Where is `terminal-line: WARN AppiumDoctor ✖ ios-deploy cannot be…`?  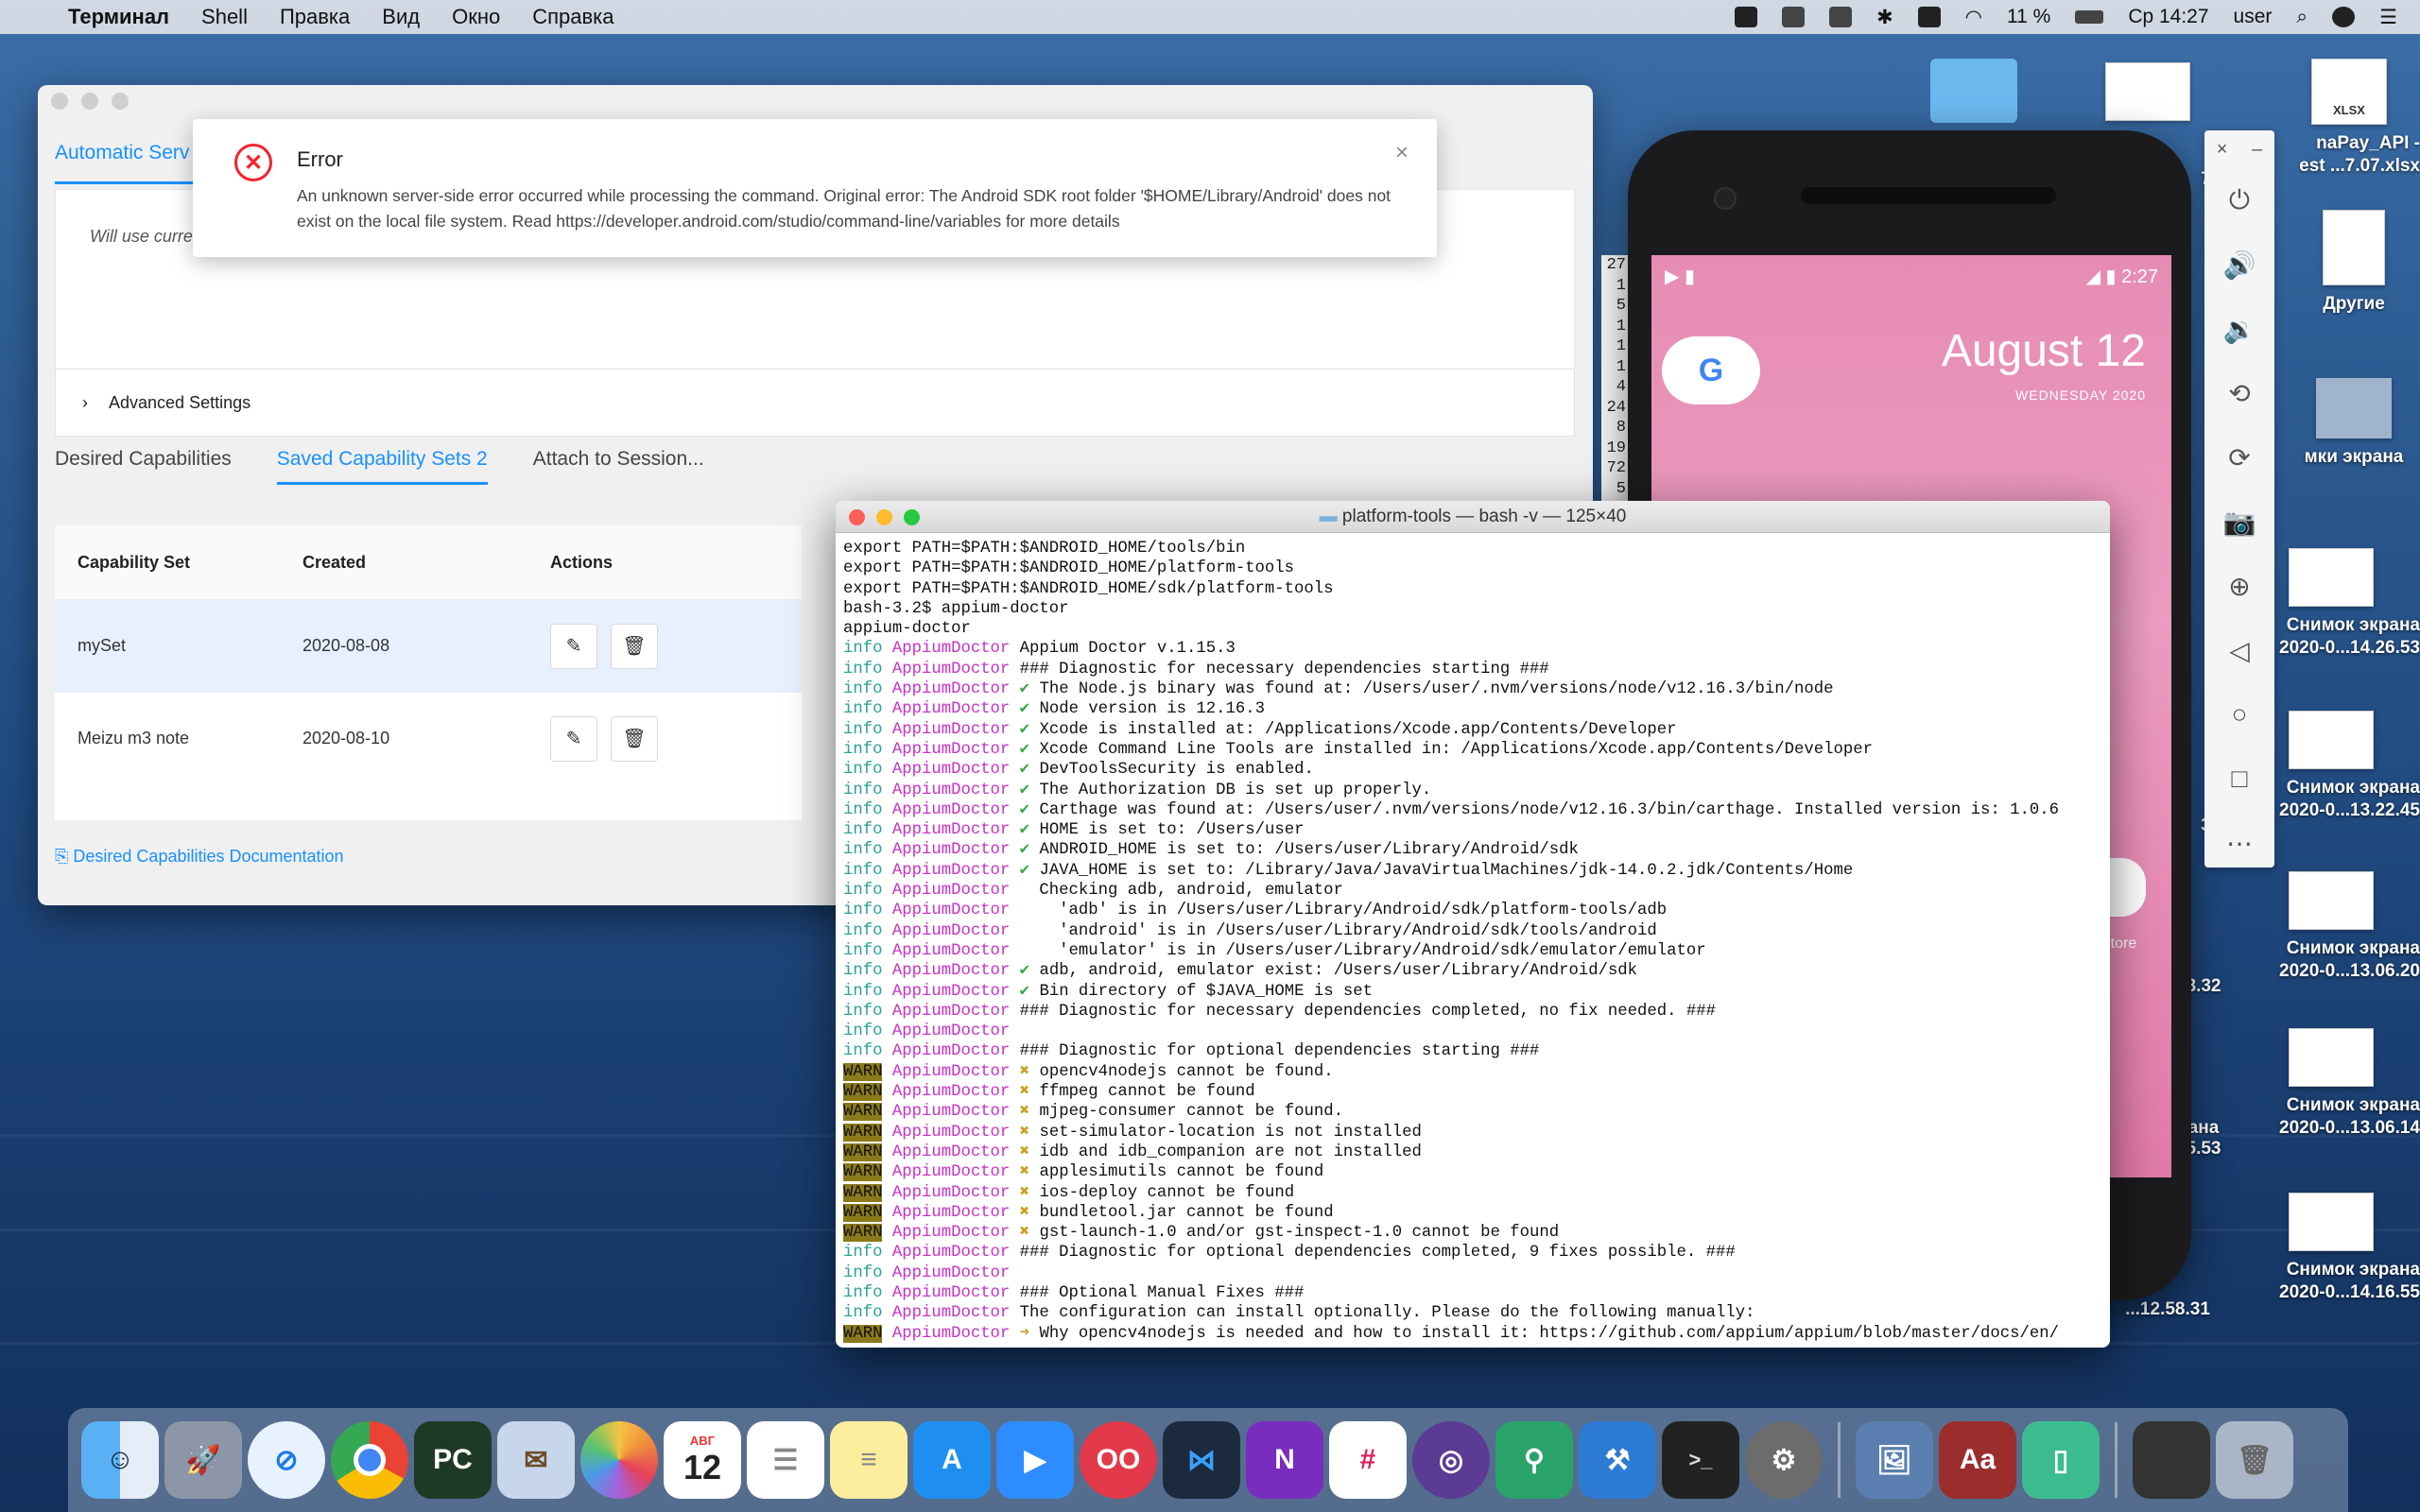 terminal-line: WARN AppiumDoctor ✖ ios-deploy cannot be… is located at coordinates (1069, 1192).